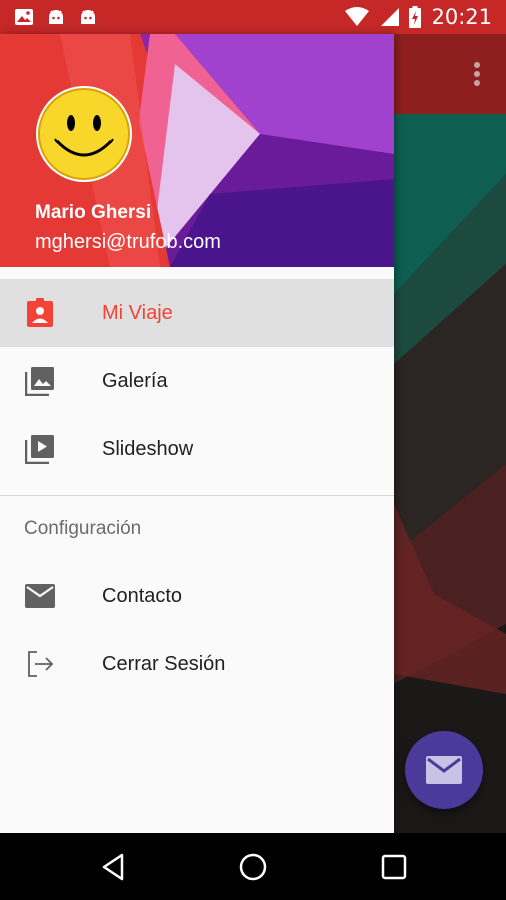 The height and width of the screenshot is (900, 506). What do you see at coordinates (135, 380) in the screenshot?
I see `menu-label: Galería` at bounding box center [135, 380].